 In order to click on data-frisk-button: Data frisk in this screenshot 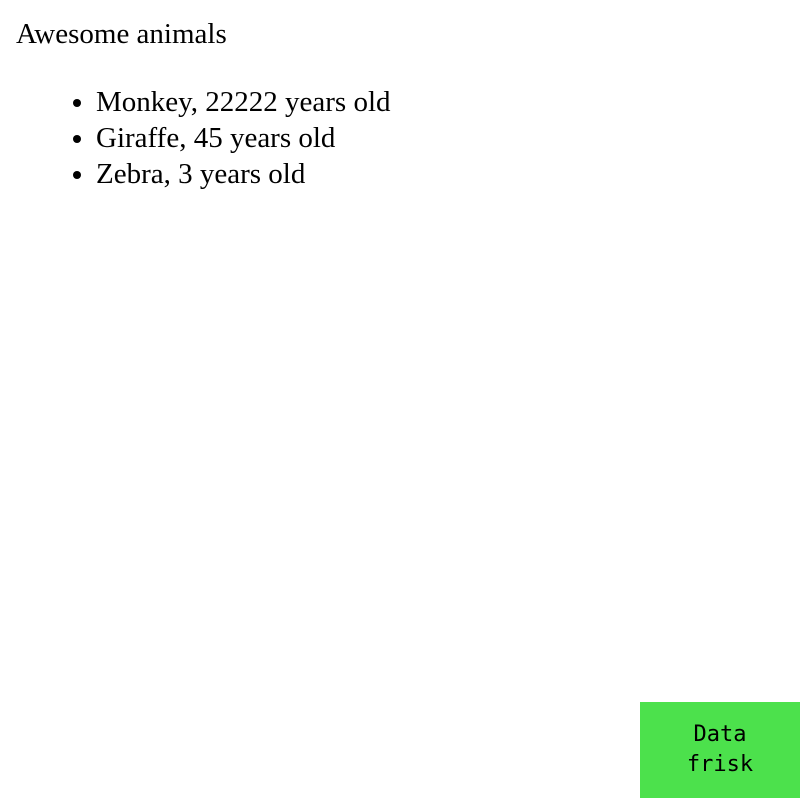, I will do `click(720, 750)`.